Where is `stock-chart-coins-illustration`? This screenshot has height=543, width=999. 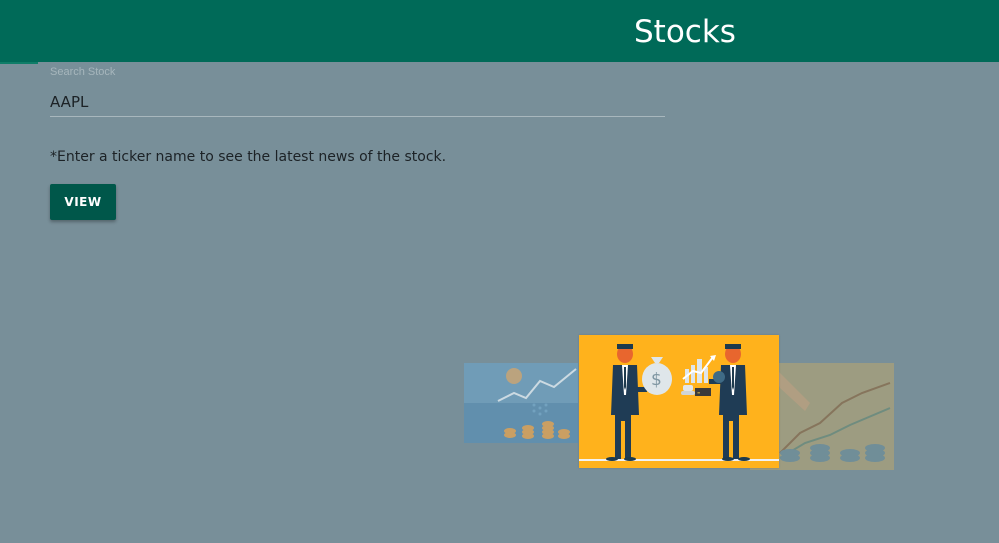 stock-chart-coins-illustration is located at coordinates (521, 403).